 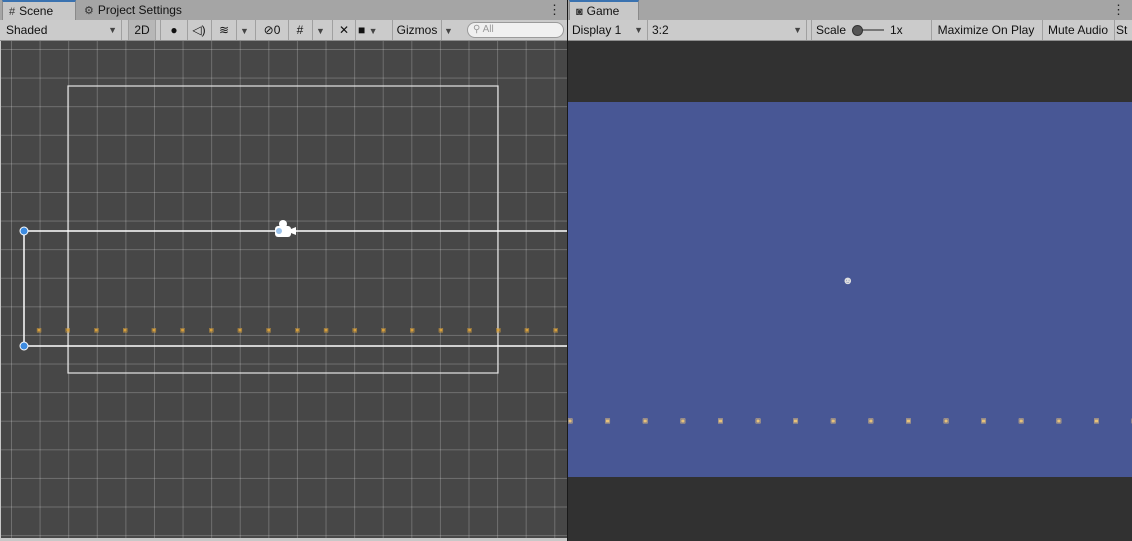 I want to click on scale-value: 1x, so click(x=896, y=30).